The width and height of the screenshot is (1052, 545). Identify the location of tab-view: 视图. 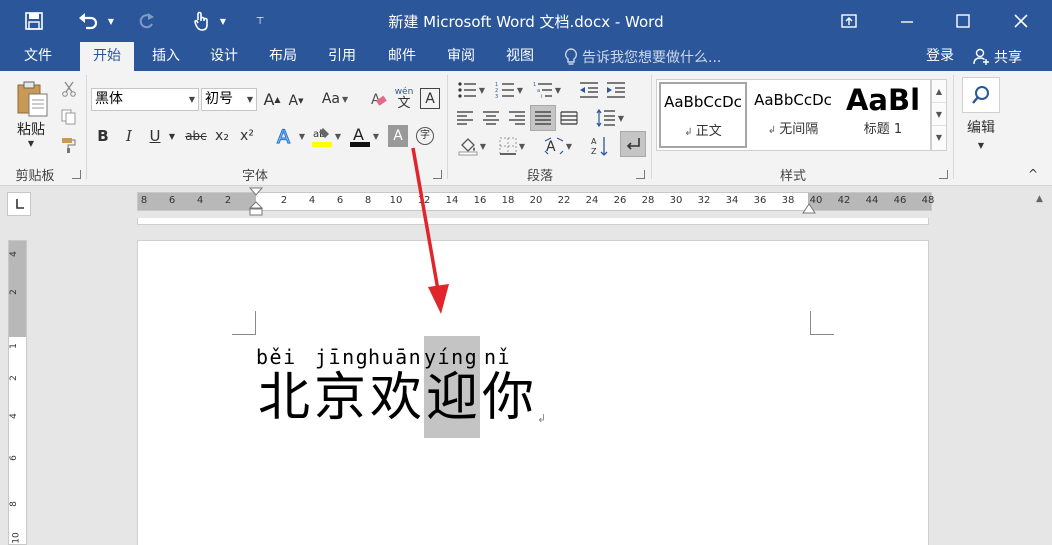
(520, 56).